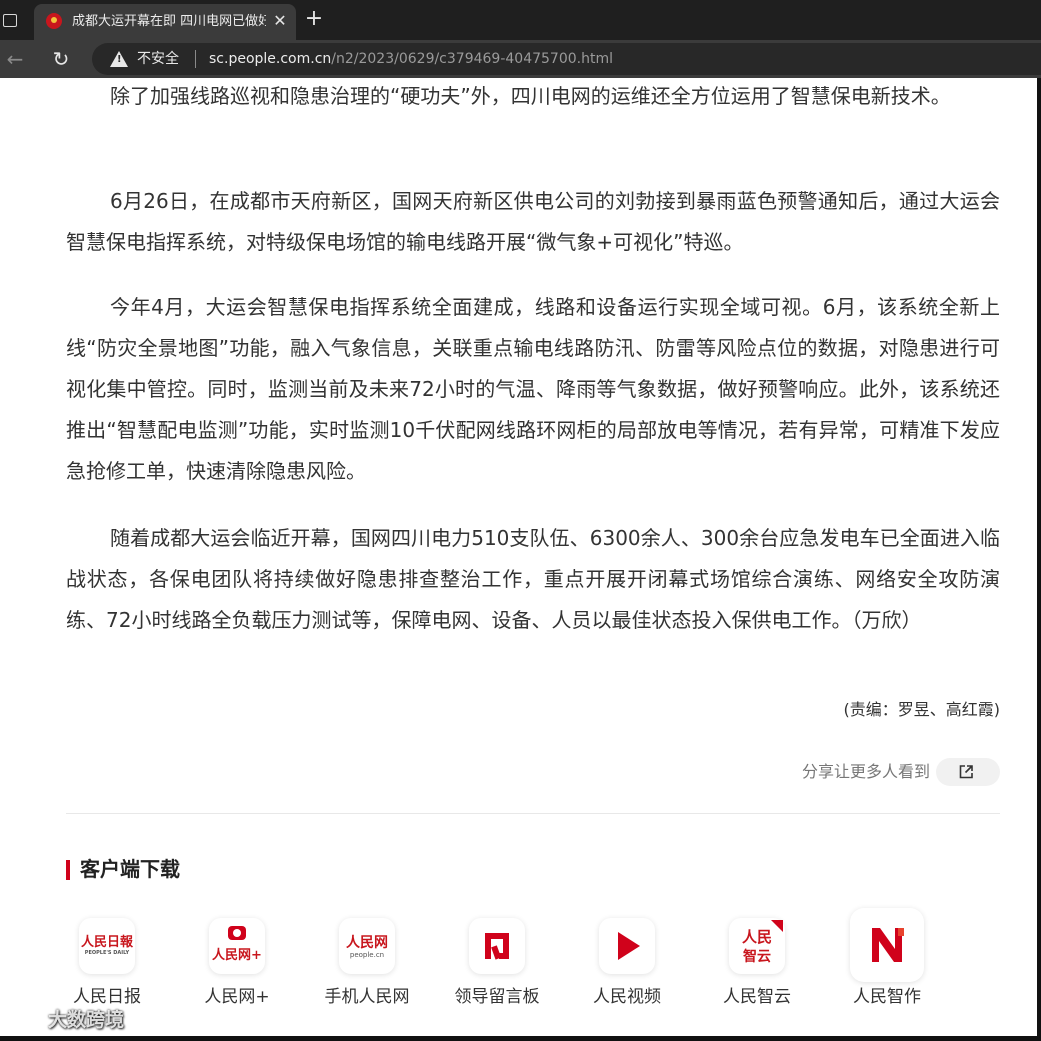 The image size is (1041, 1041). I want to click on mobile-people-net-logo-text: 人民网, so click(367, 943).